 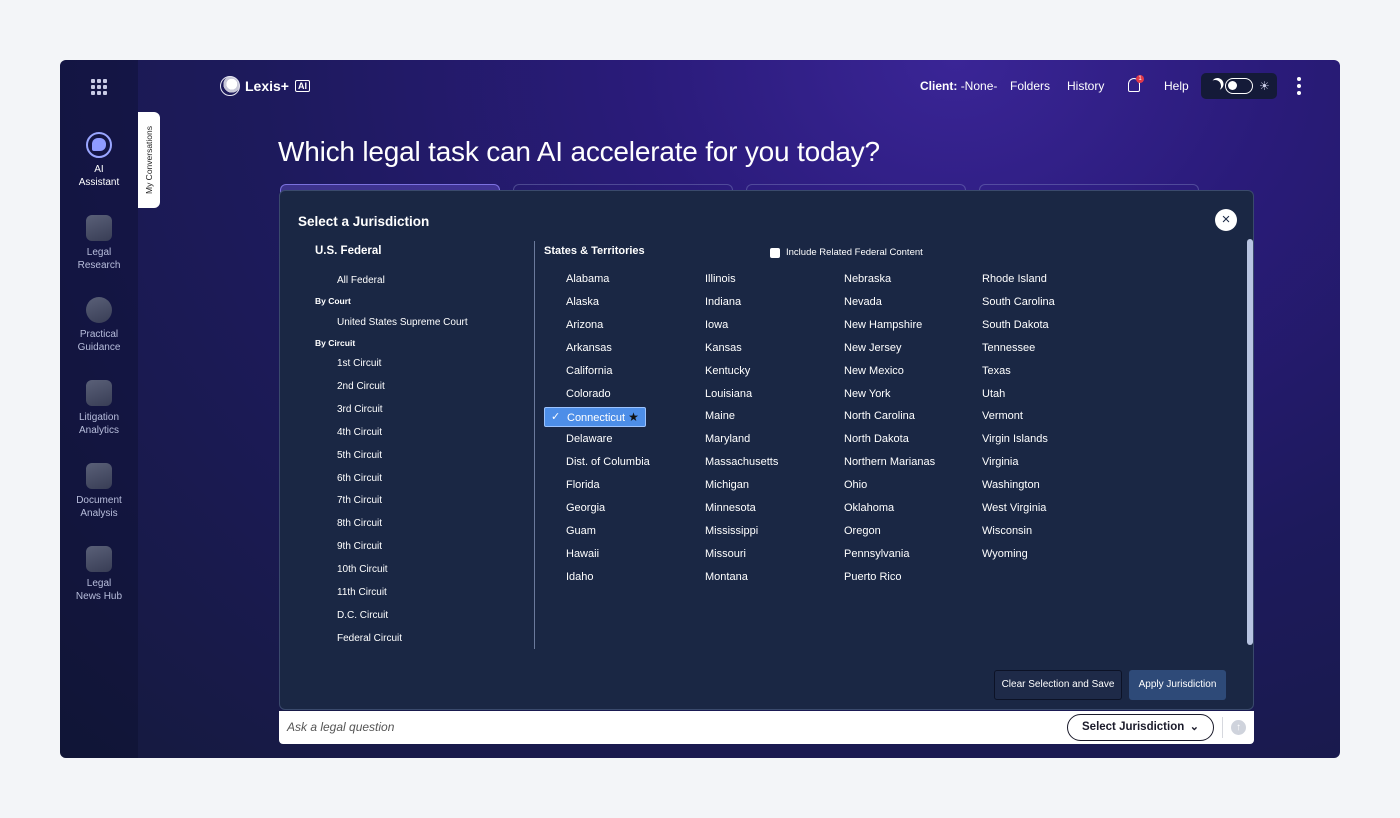 I want to click on state-option: Connecticut★, so click(x=595, y=417).